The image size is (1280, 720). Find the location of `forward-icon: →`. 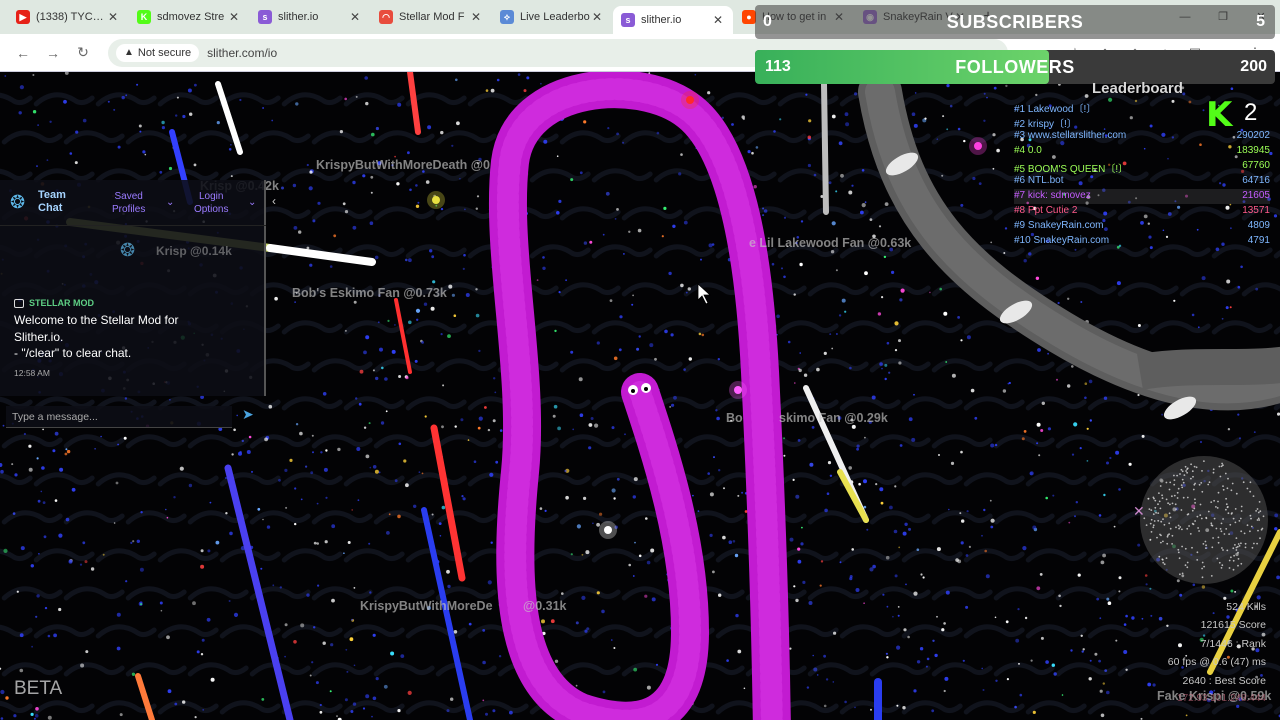

forward-icon: → is located at coordinates (53, 53).